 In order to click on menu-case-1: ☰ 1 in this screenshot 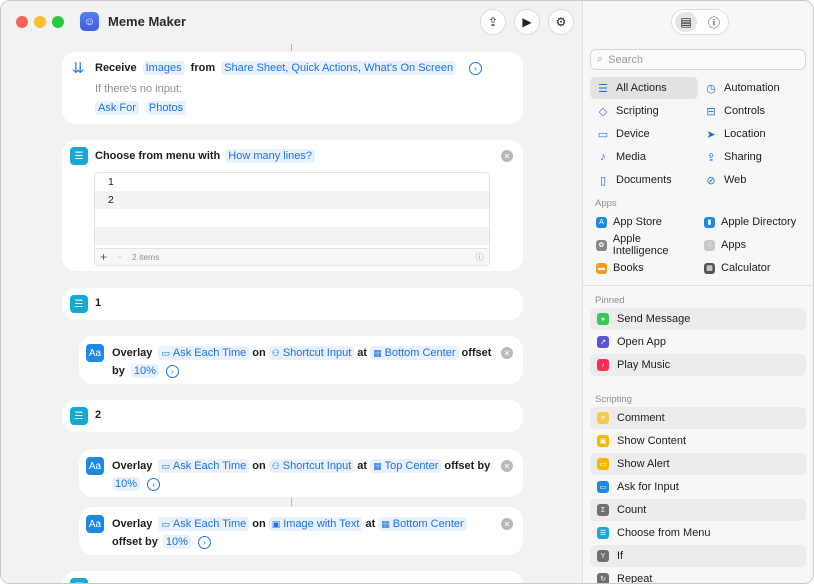, I will do `click(292, 304)`.